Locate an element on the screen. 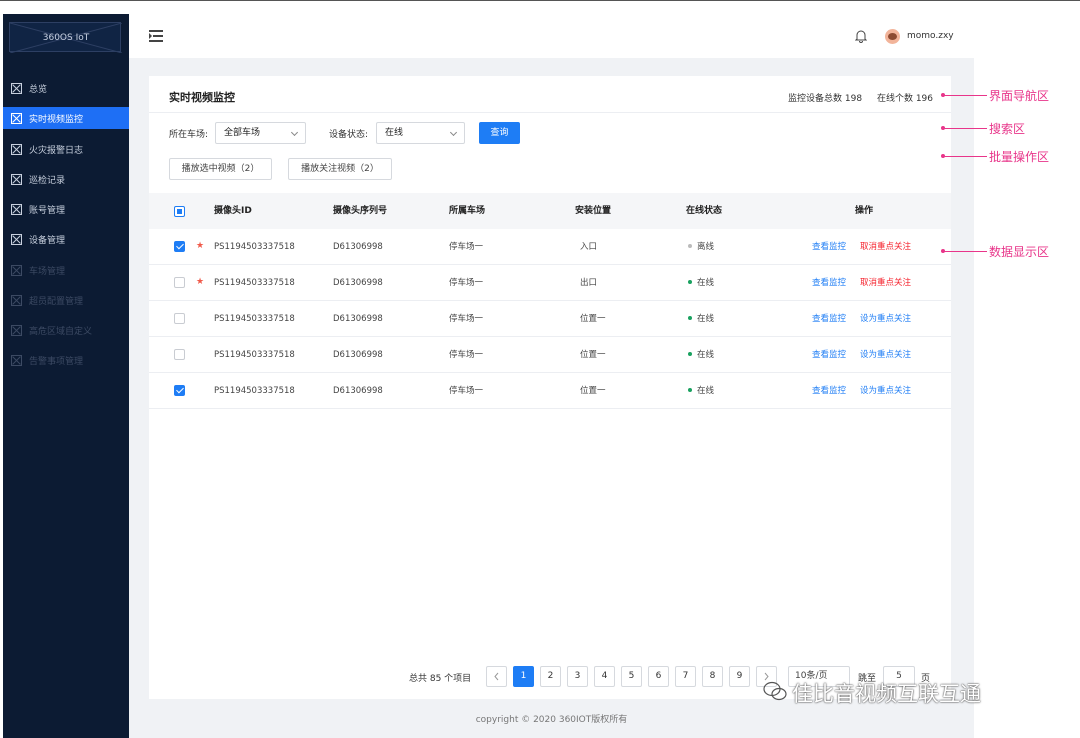 This screenshot has height=738, width=1080. sidebar-item-label: 超员配置管理 is located at coordinates (56, 301).